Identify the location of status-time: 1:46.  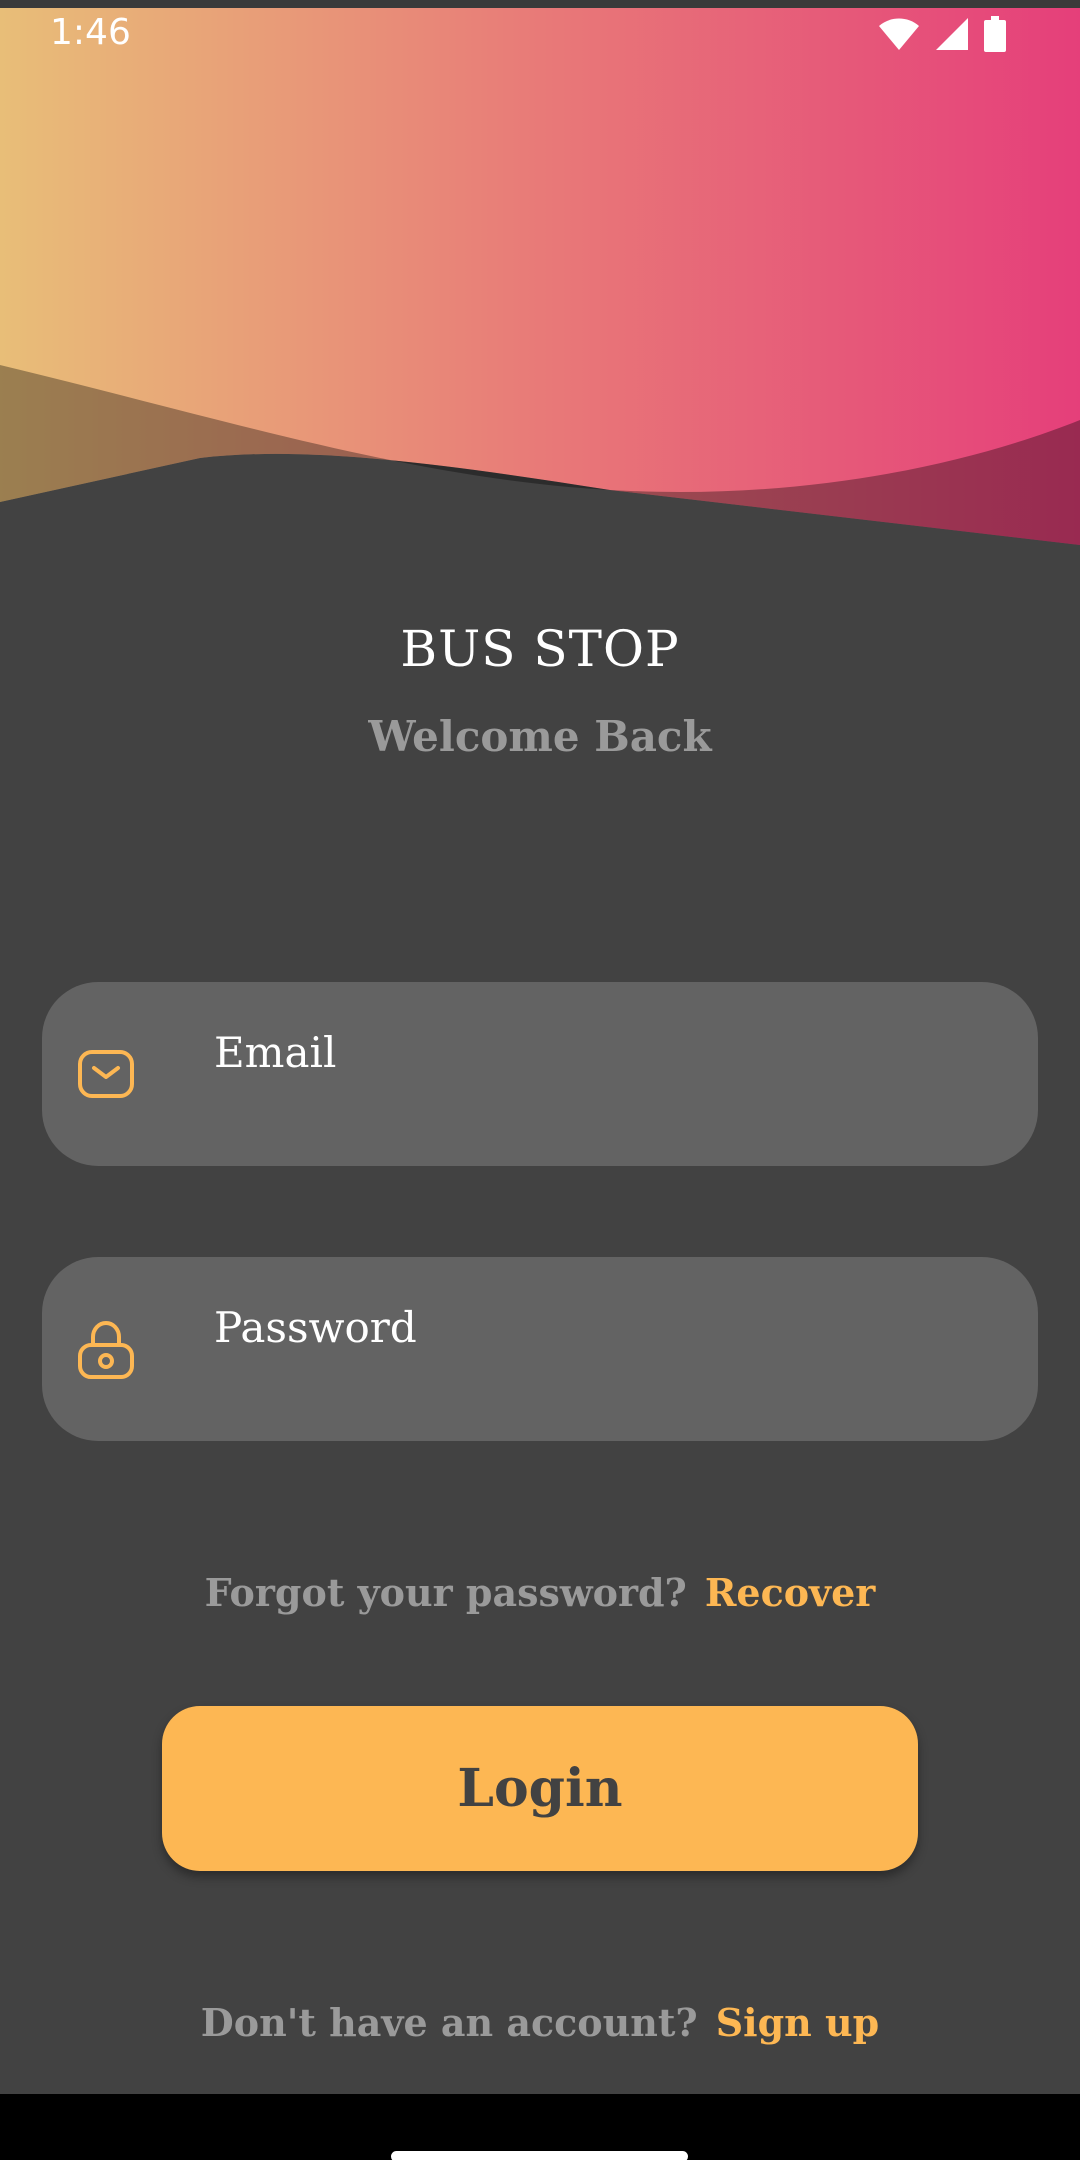
(90, 32).